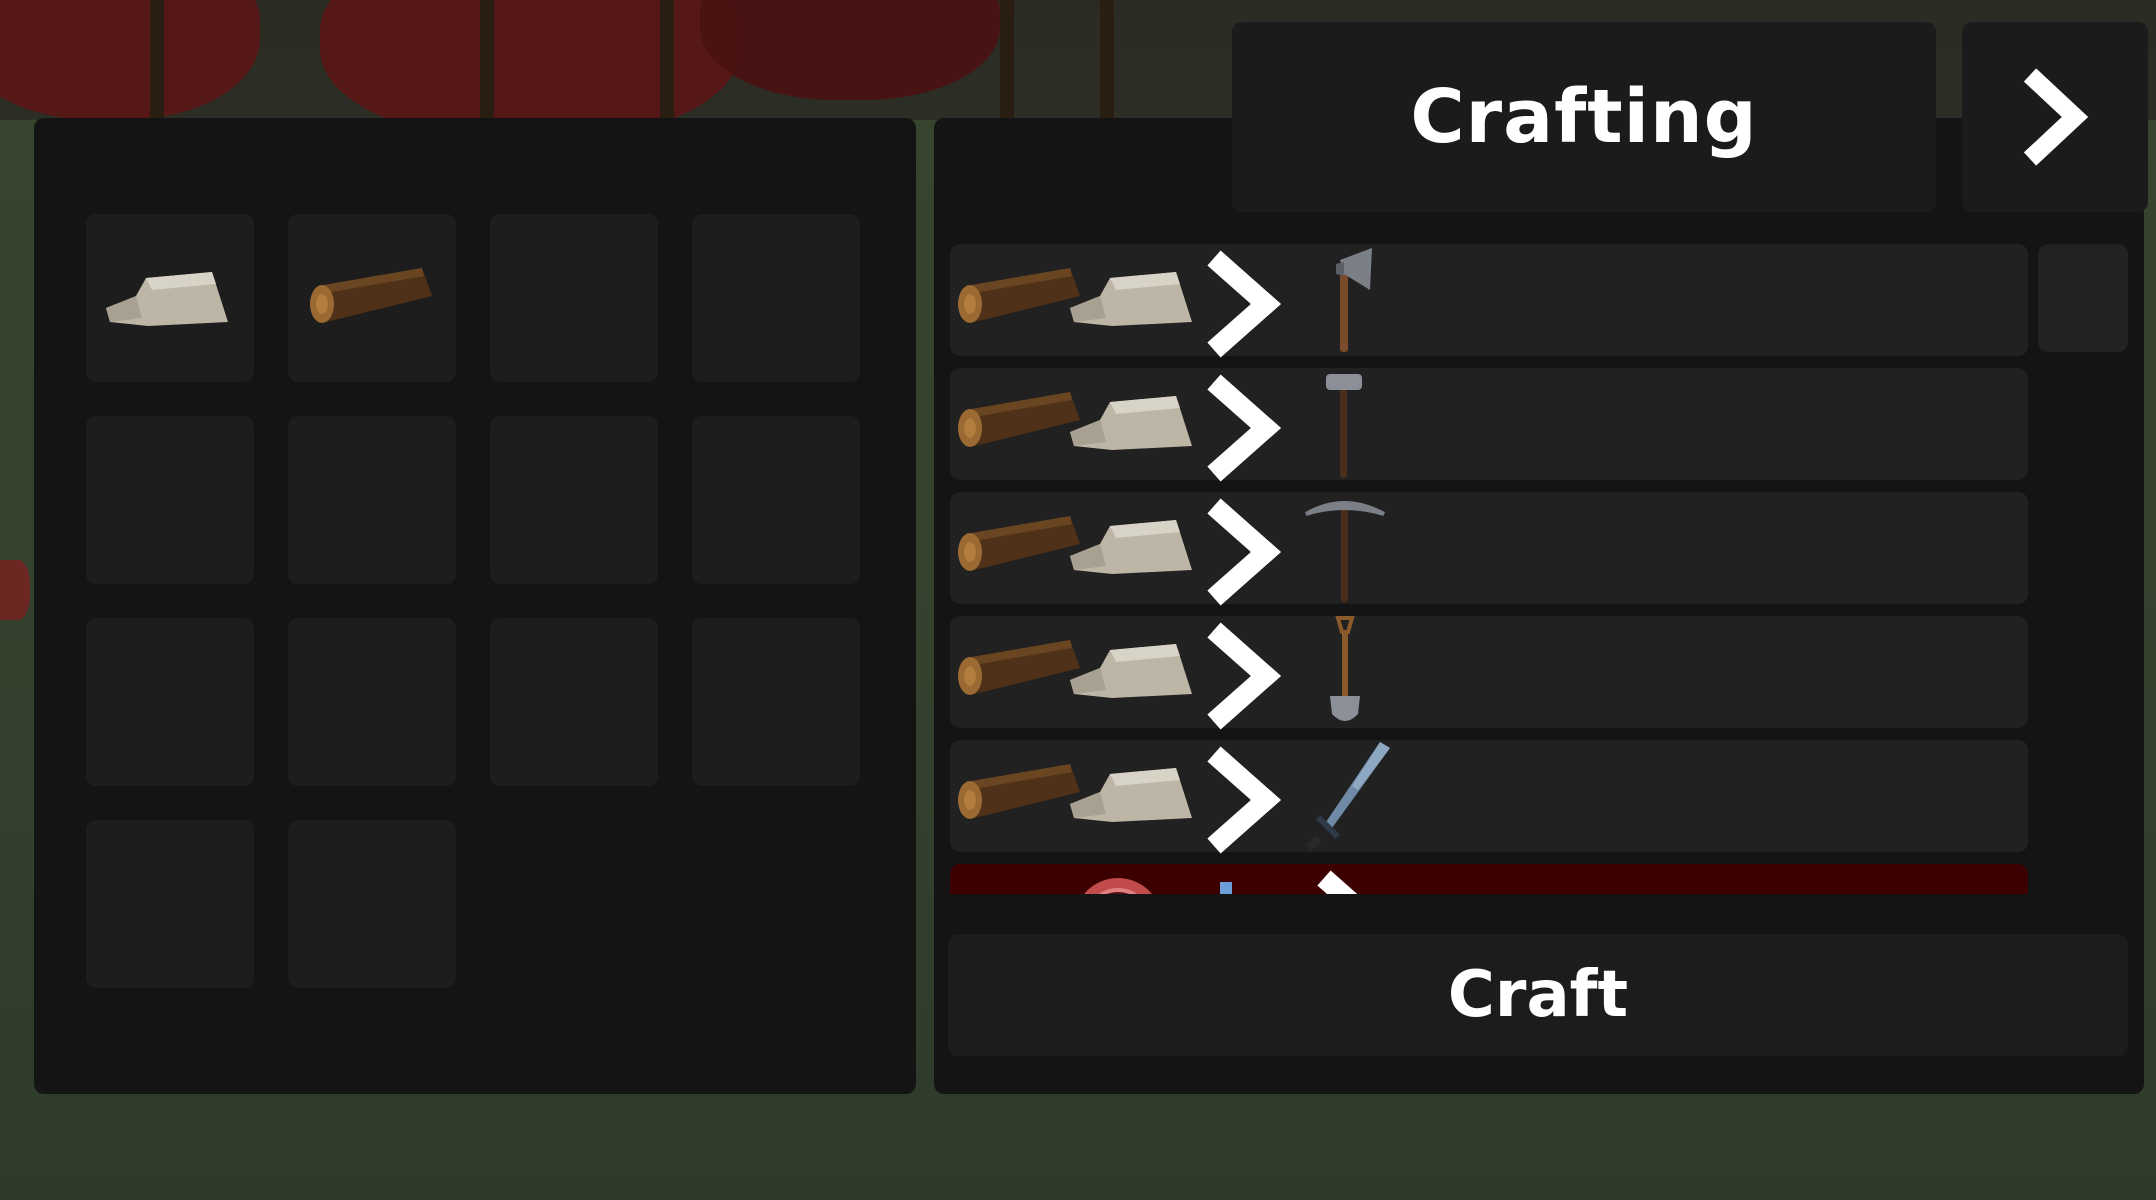 The width and height of the screenshot is (2156, 1200). What do you see at coordinates (2083, 298) in the screenshot?
I see `recipe-scrollbar-handle` at bounding box center [2083, 298].